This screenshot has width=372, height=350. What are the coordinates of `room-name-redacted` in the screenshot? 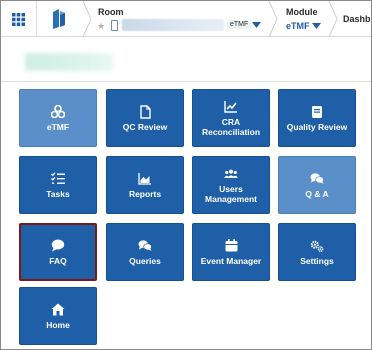 It's located at (173, 25).